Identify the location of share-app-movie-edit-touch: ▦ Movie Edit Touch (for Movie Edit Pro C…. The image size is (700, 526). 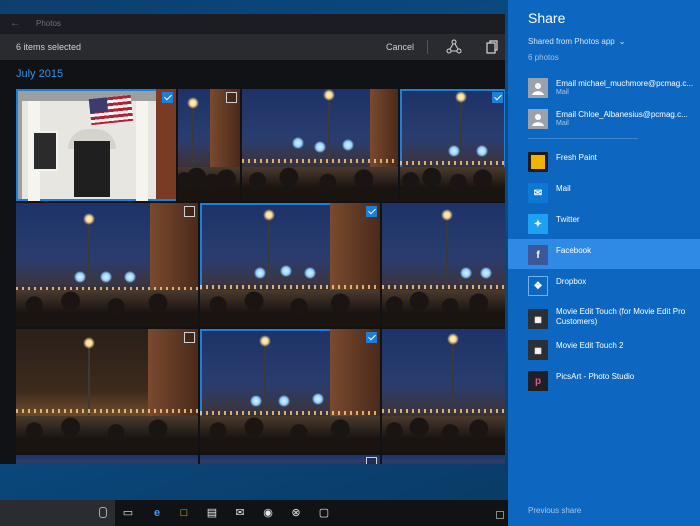
(604, 318).